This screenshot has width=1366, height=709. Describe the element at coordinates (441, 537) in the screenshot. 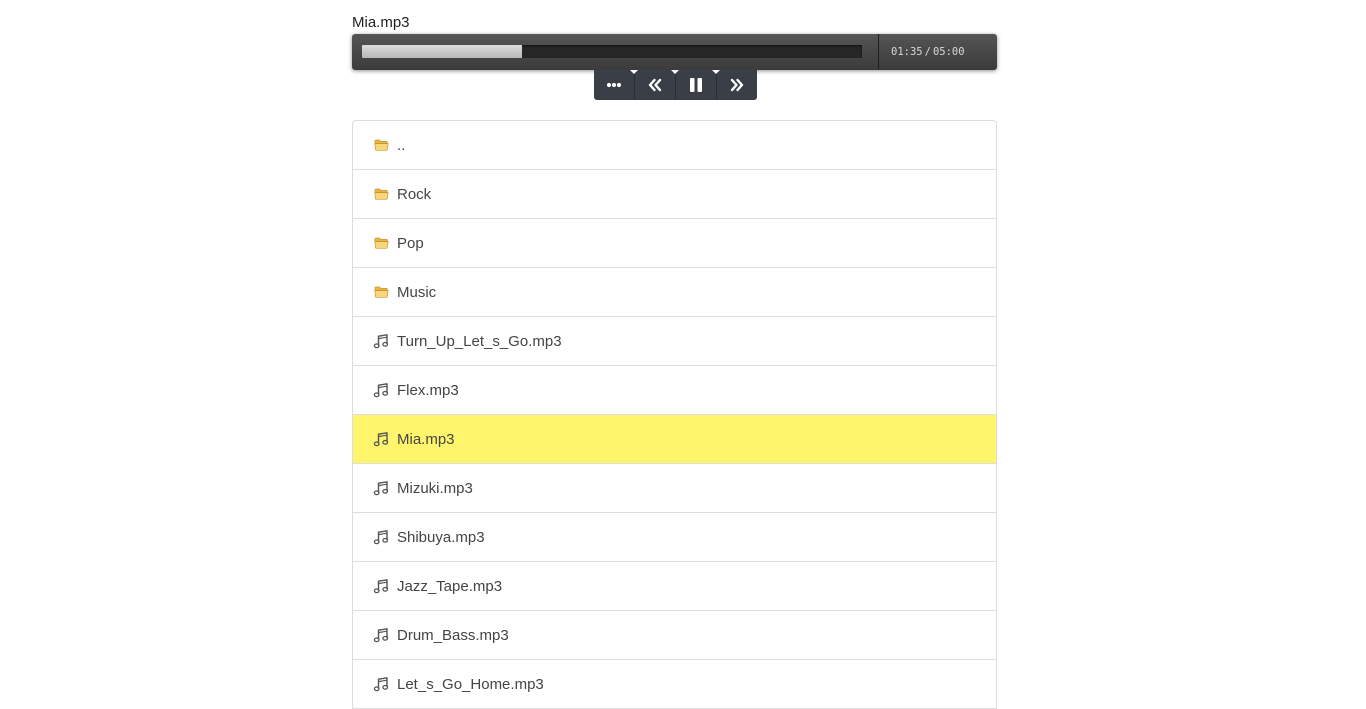

I see `file-list-item-label: Shibuya.mp3` at that location.